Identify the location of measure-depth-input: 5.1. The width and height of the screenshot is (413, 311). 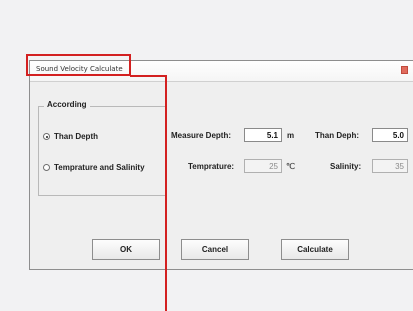
(263, 135).